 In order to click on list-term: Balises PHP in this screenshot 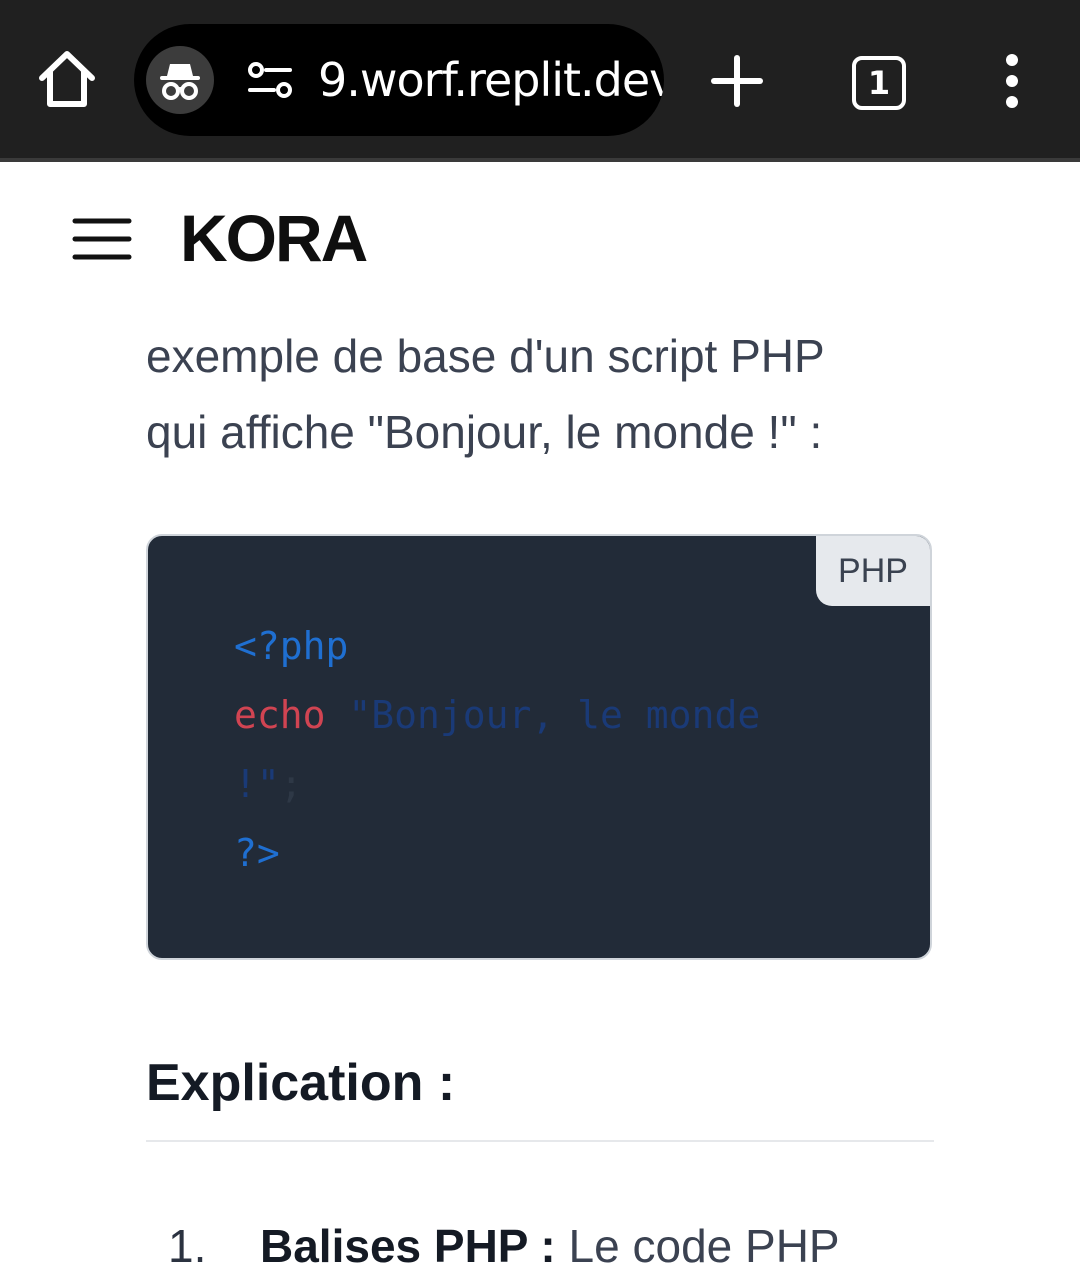, I will do `click(394, 1246)`.